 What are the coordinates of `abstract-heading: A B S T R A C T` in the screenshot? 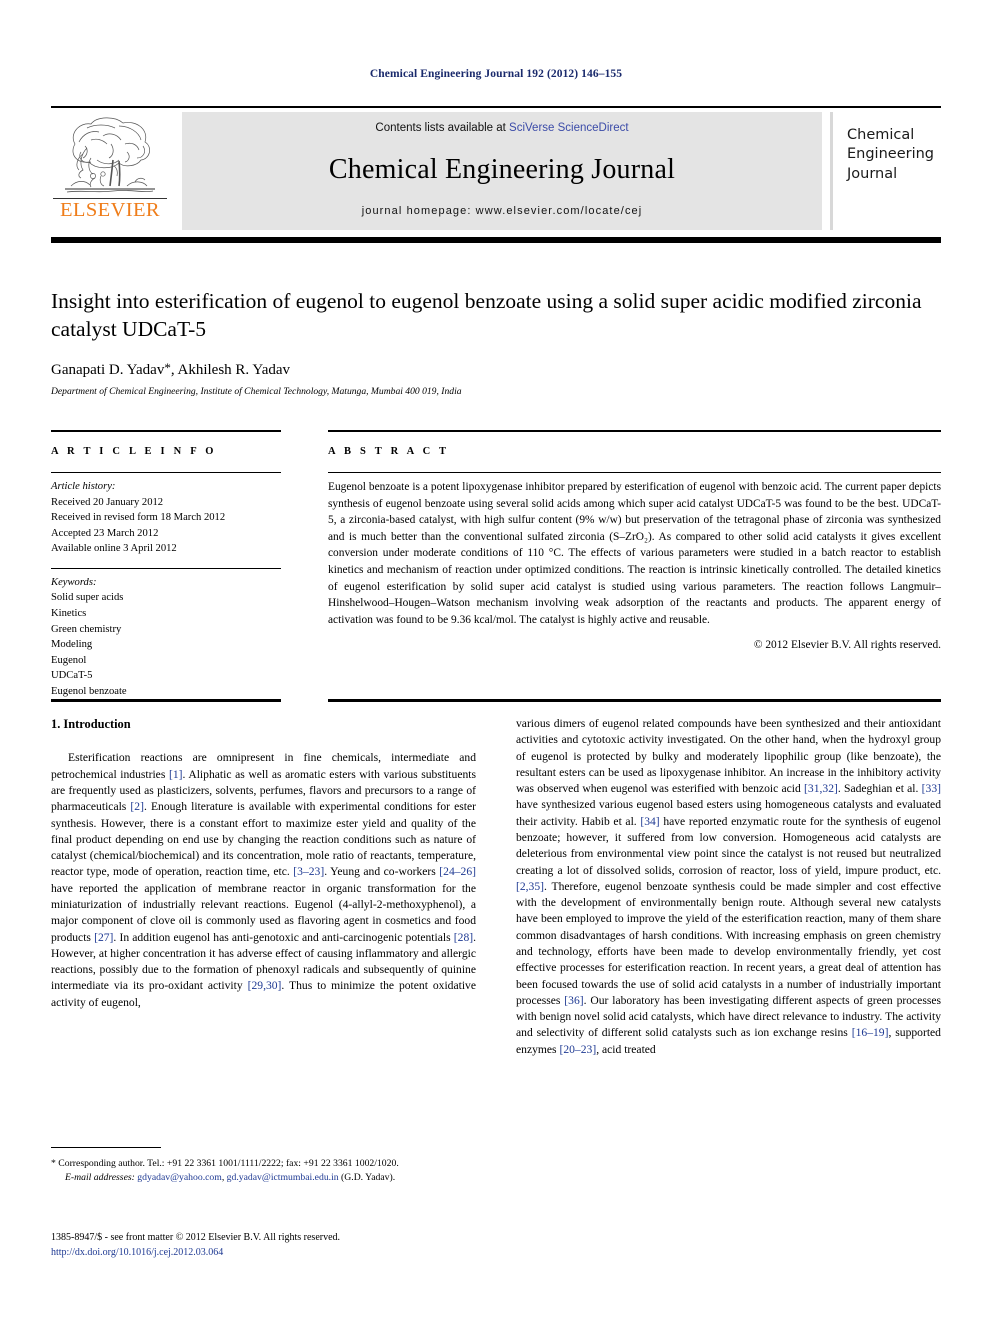 It's located at (389, 451).